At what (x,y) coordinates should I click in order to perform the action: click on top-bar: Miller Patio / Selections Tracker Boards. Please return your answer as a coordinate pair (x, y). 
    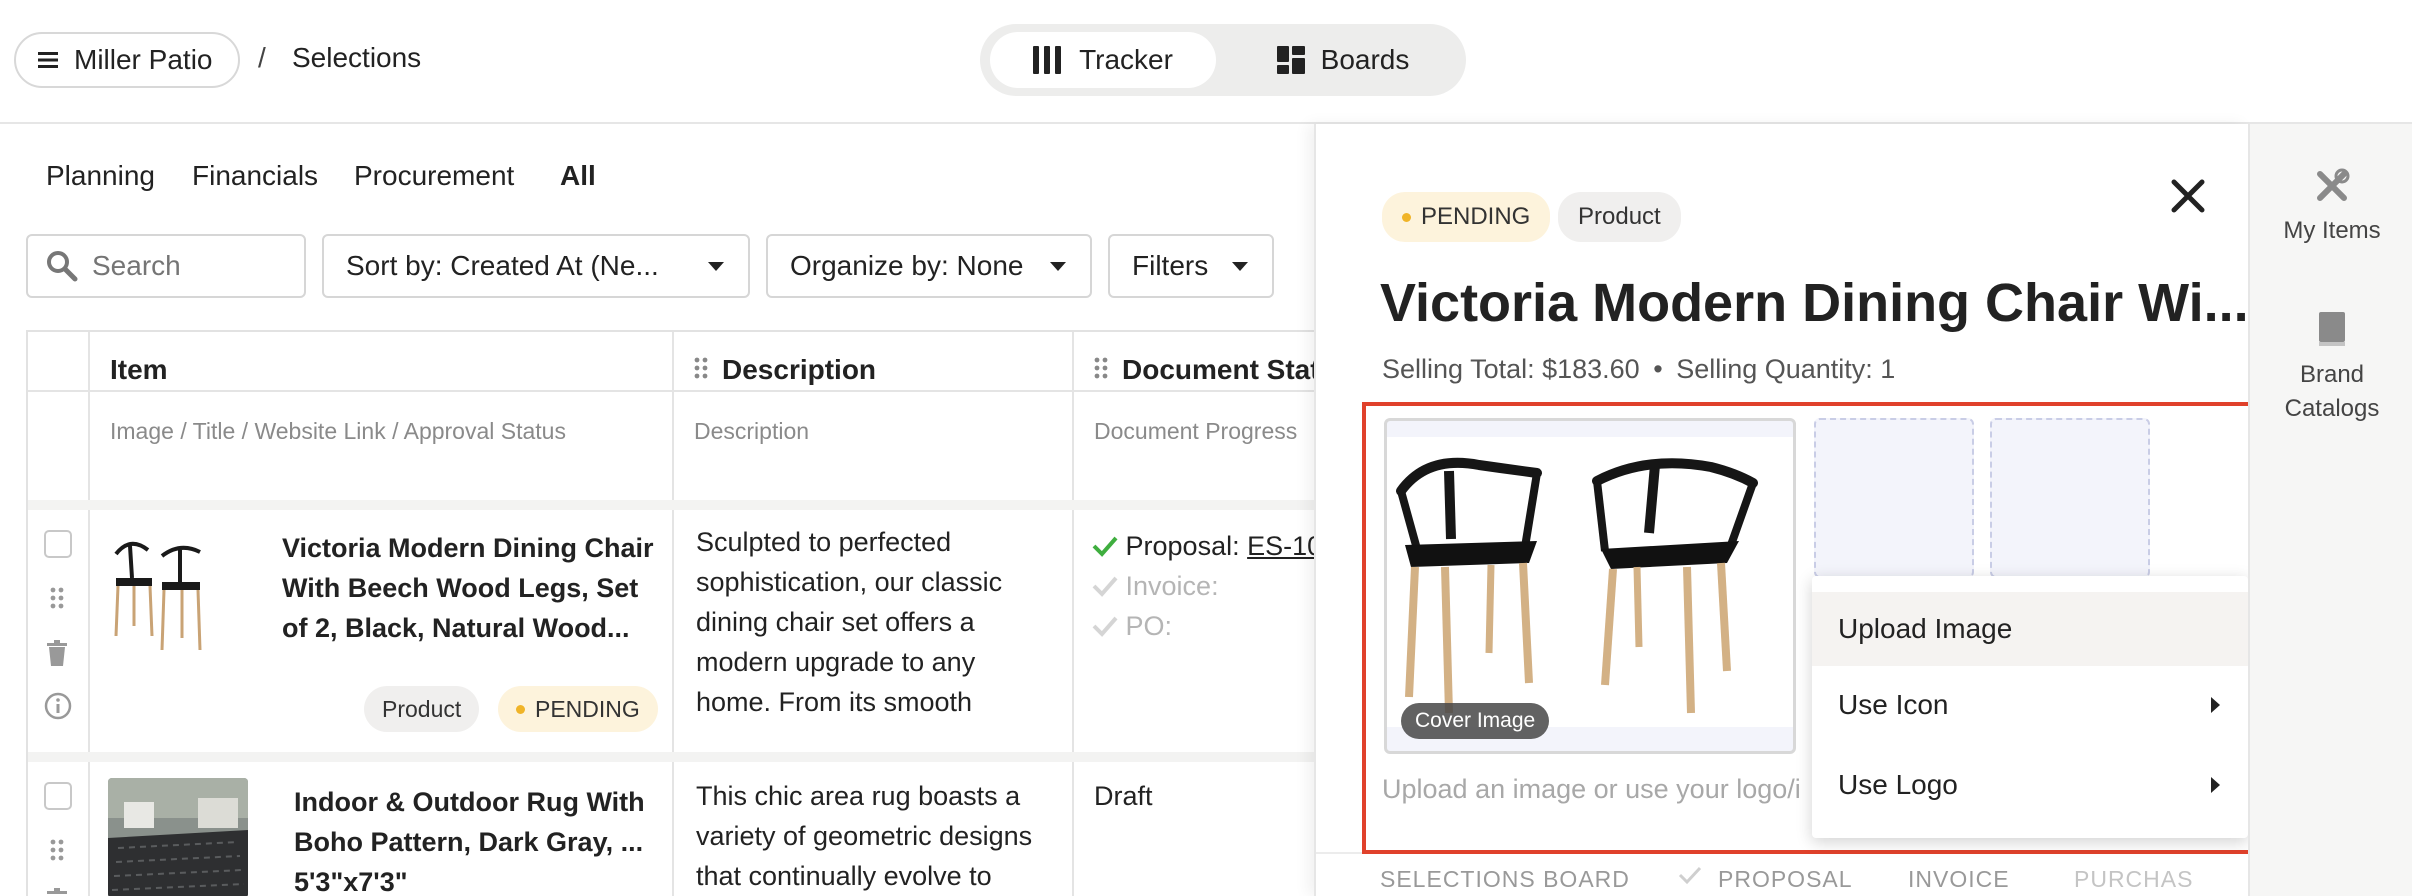
    Looking at the image, I should click on (1206, 62).